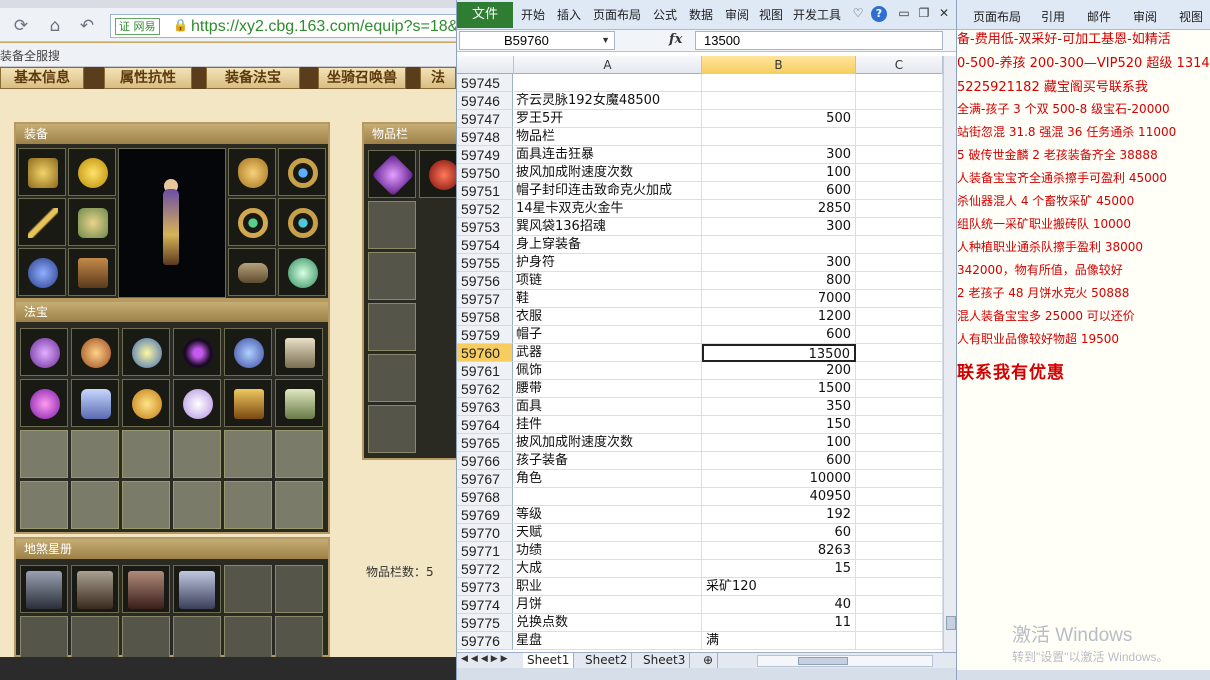 Image resolution: width=1210 pixels, height=680 pixels. Describe the element at coordinates (485, 299) in the screenshot. I see `row-header: 59757` at that location.